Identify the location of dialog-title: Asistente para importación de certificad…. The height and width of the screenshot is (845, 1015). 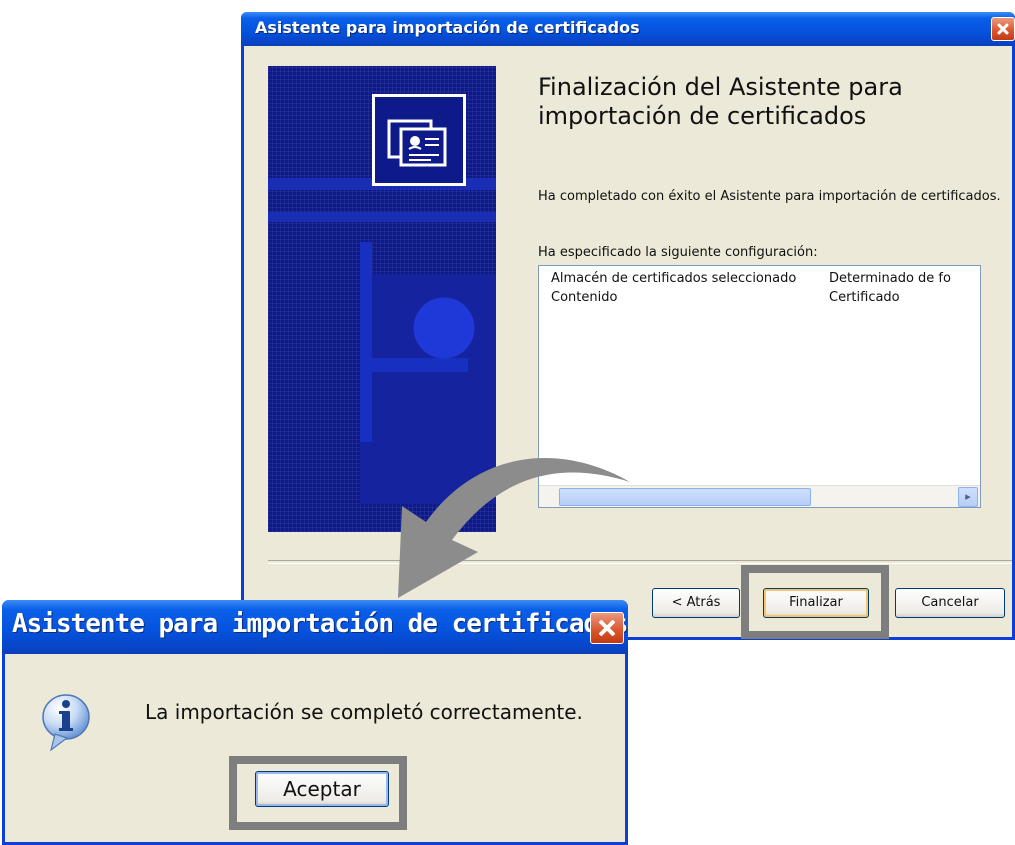
(320, 624).